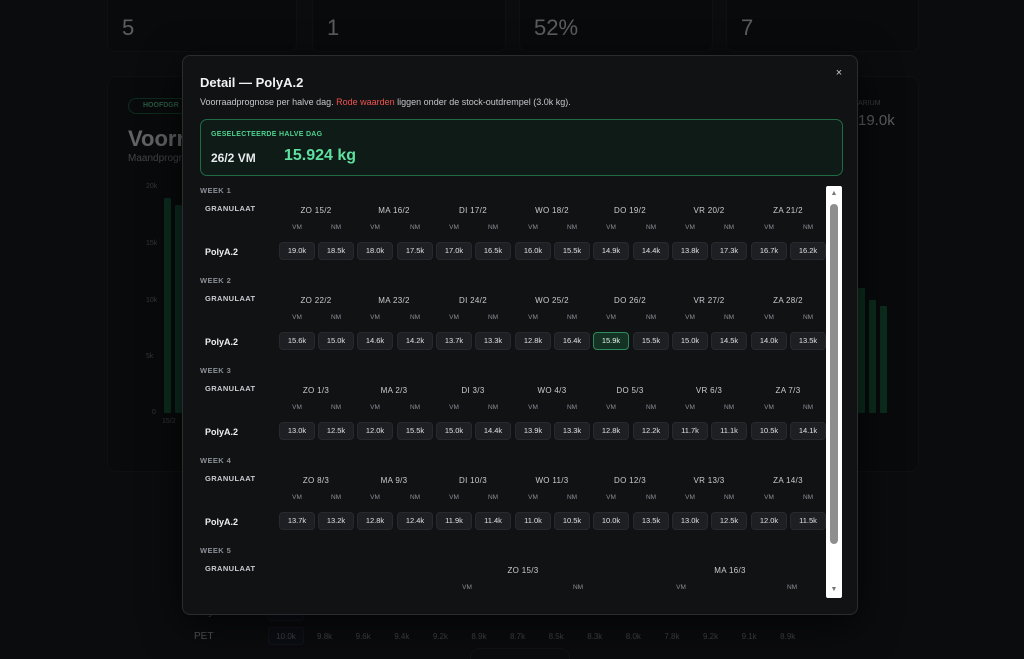 This screenshot has height=659, width=1024. Describe the element at coordinates (154, 412) in the screenshot. I see `axis-tick: 0` at that location.